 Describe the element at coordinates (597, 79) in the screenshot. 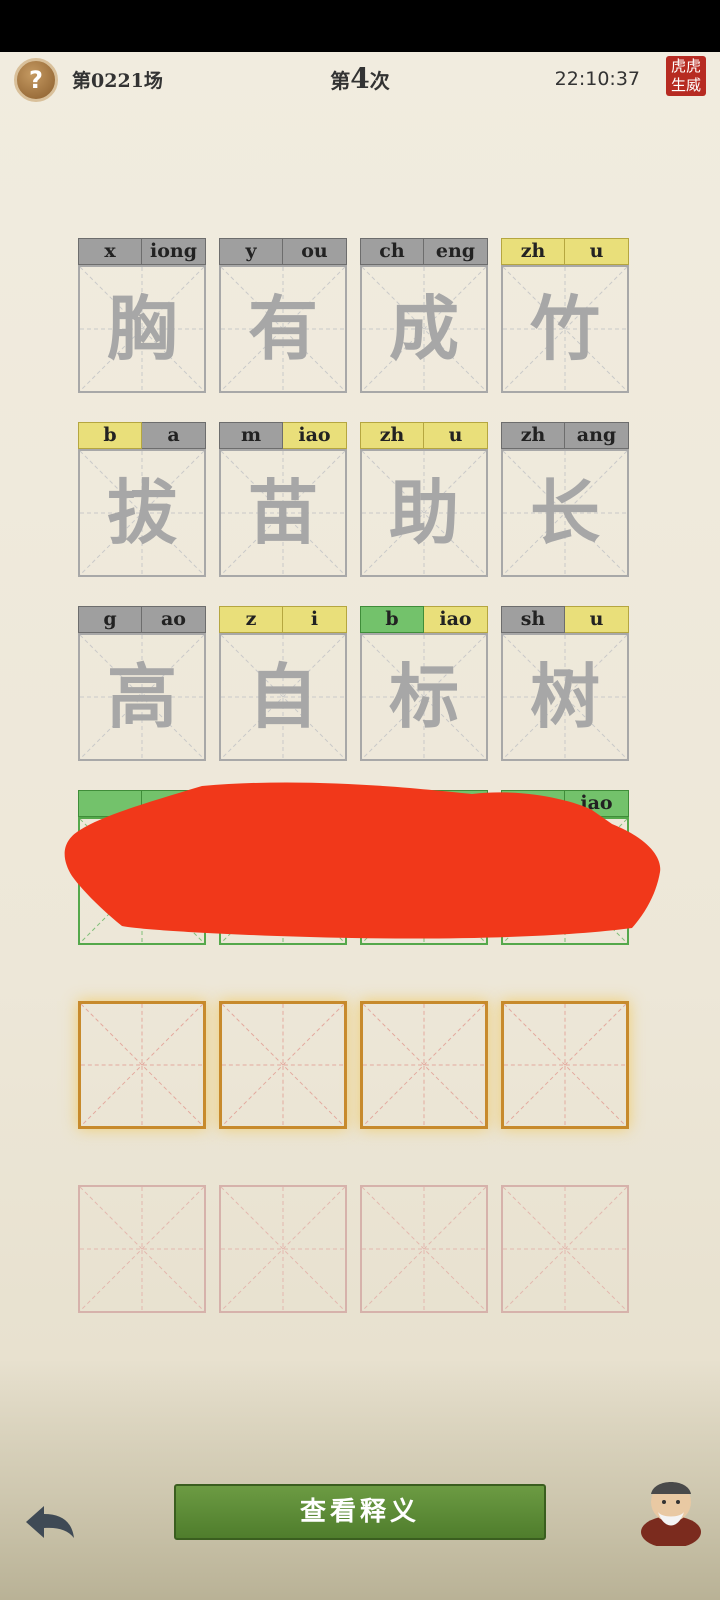

I see `clock: 22:10:37` at that location.